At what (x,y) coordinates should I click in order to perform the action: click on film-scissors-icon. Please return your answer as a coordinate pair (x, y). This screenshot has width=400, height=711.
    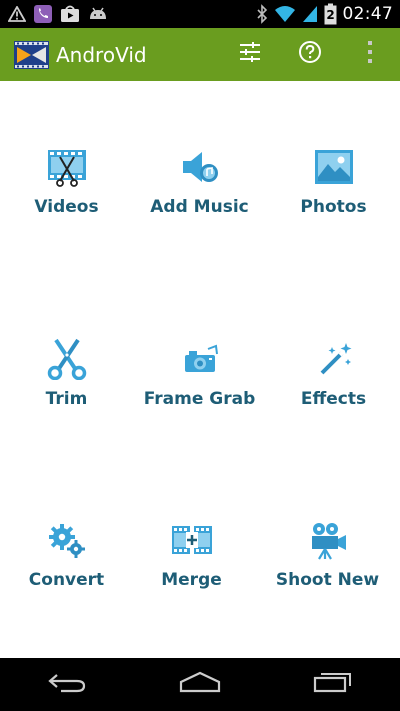
    Looking at the image, I should click on (67, 167).